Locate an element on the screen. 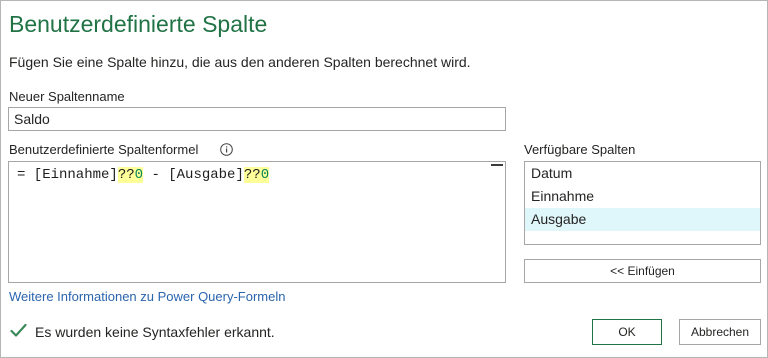 This screenshot has width=768, height=358. formula-scrollbar is located at coordinates (498, 222).